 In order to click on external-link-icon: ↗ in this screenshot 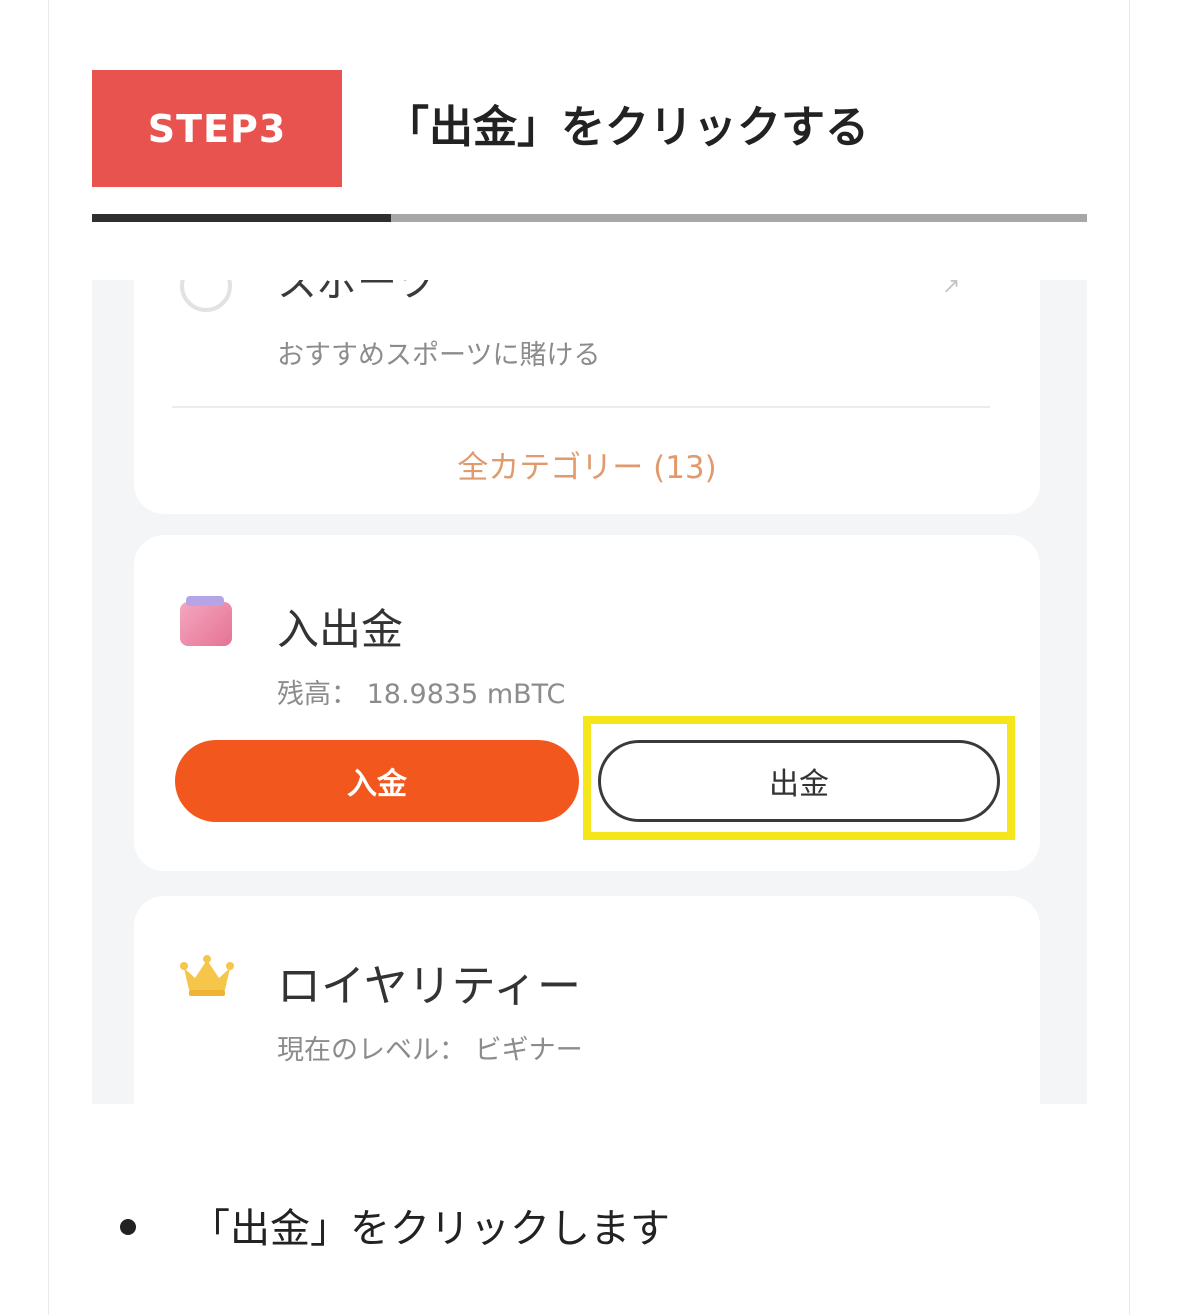, I will do `click(951, 289)`.